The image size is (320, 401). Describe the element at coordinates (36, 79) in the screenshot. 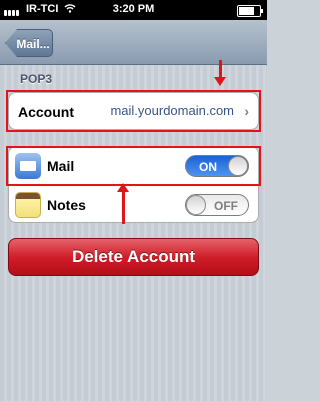

I see `section-header: POP3` at that location.